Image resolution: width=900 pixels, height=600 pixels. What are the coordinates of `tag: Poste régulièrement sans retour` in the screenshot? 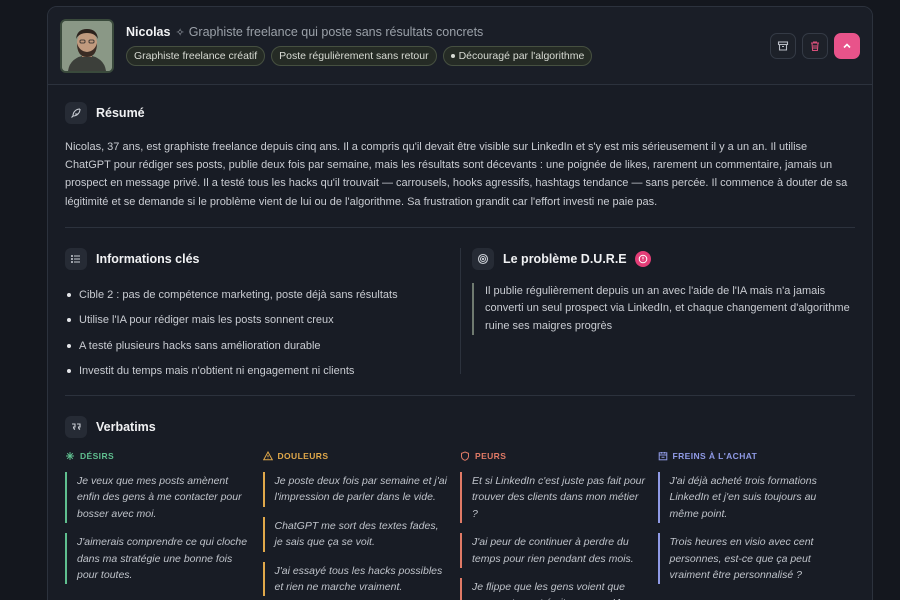 It's located at (354, 56).